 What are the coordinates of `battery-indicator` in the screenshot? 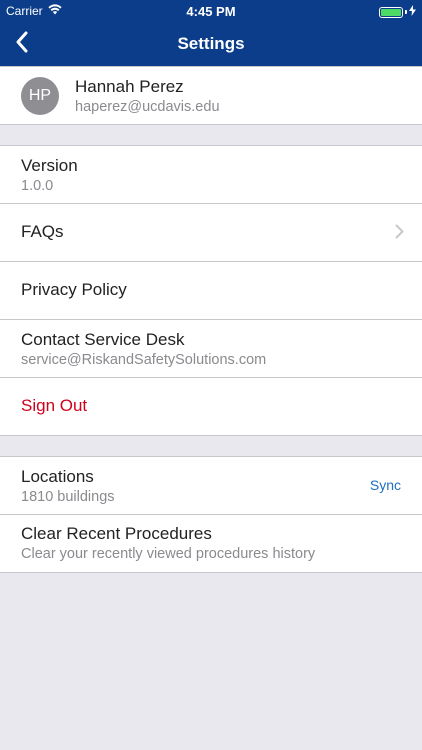 It's located at (397, 12).